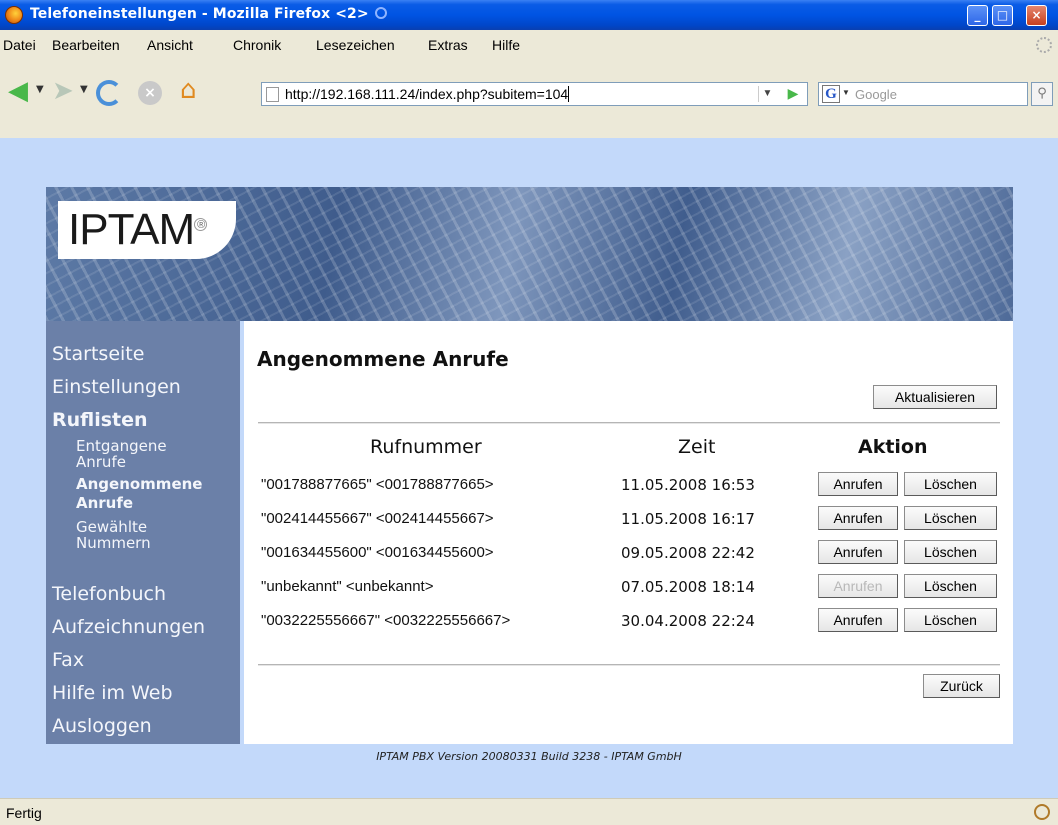 The height and width of the screenshot is (825, 1058). What do you see at coordinates (355, 45) in the screenshot?
I see `menu-lesezeichen: Lesezeichen` at bounding box center [355, 45].